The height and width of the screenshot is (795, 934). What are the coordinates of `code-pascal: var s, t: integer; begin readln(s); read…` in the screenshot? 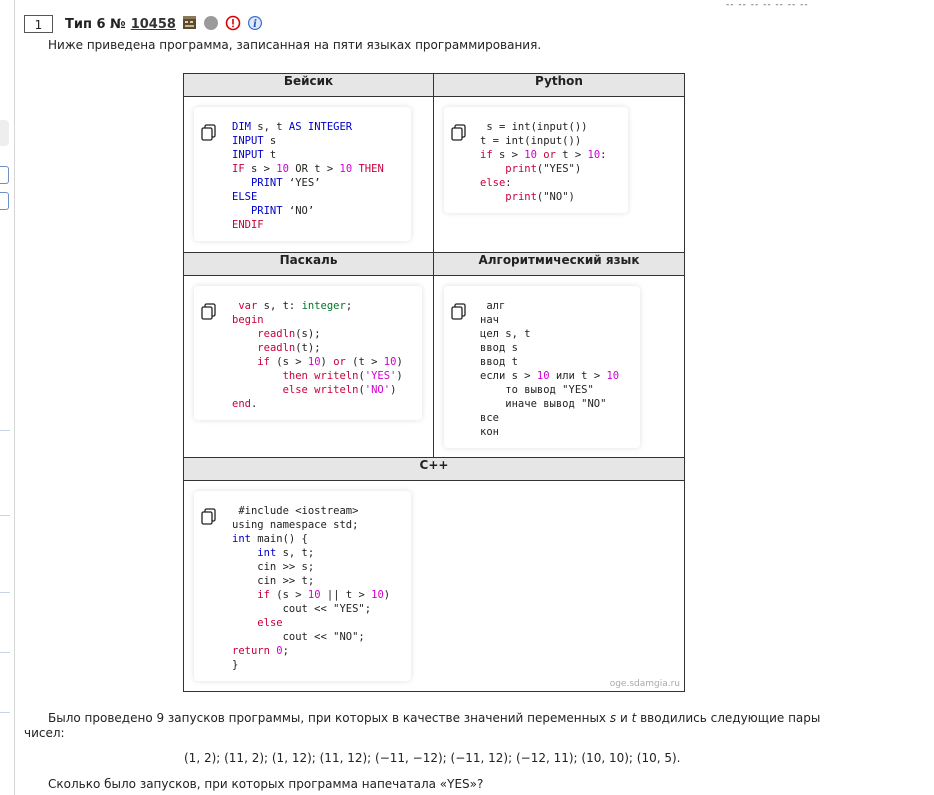 It's located at (317, 355).